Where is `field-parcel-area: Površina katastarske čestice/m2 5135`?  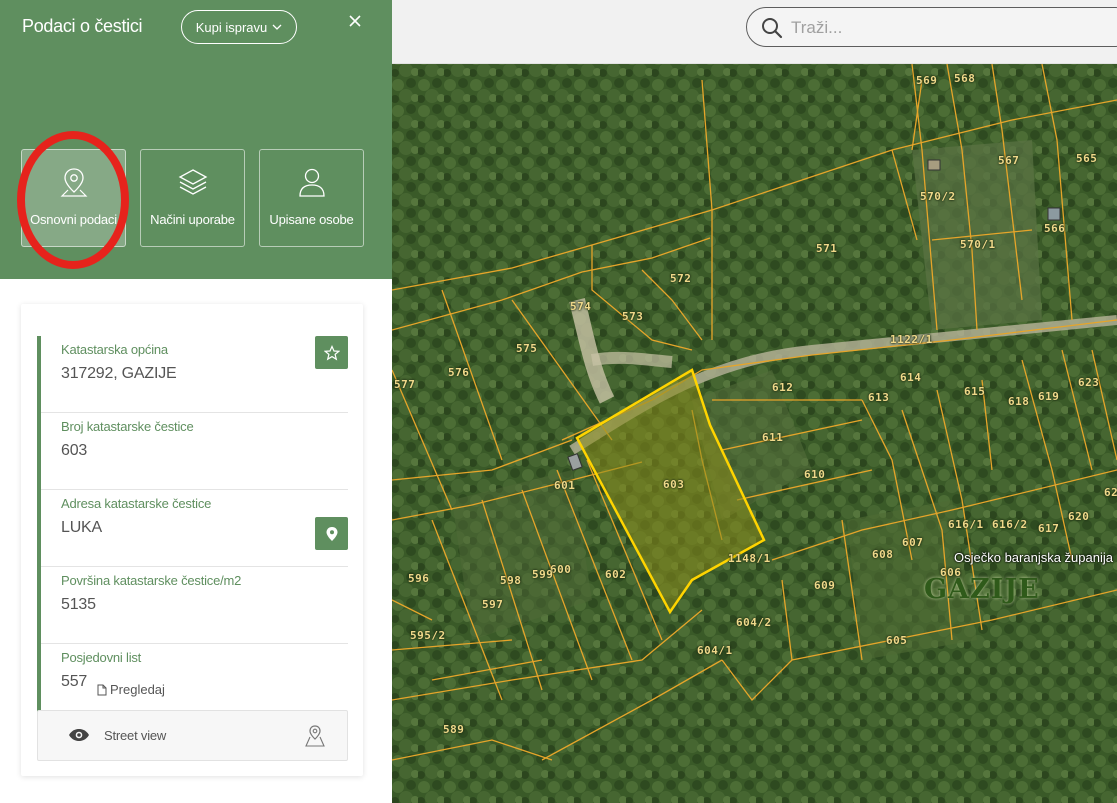
field-parcel-area: Površina katastarske čestice/m2 5135 is located at coordinates (194, 605).